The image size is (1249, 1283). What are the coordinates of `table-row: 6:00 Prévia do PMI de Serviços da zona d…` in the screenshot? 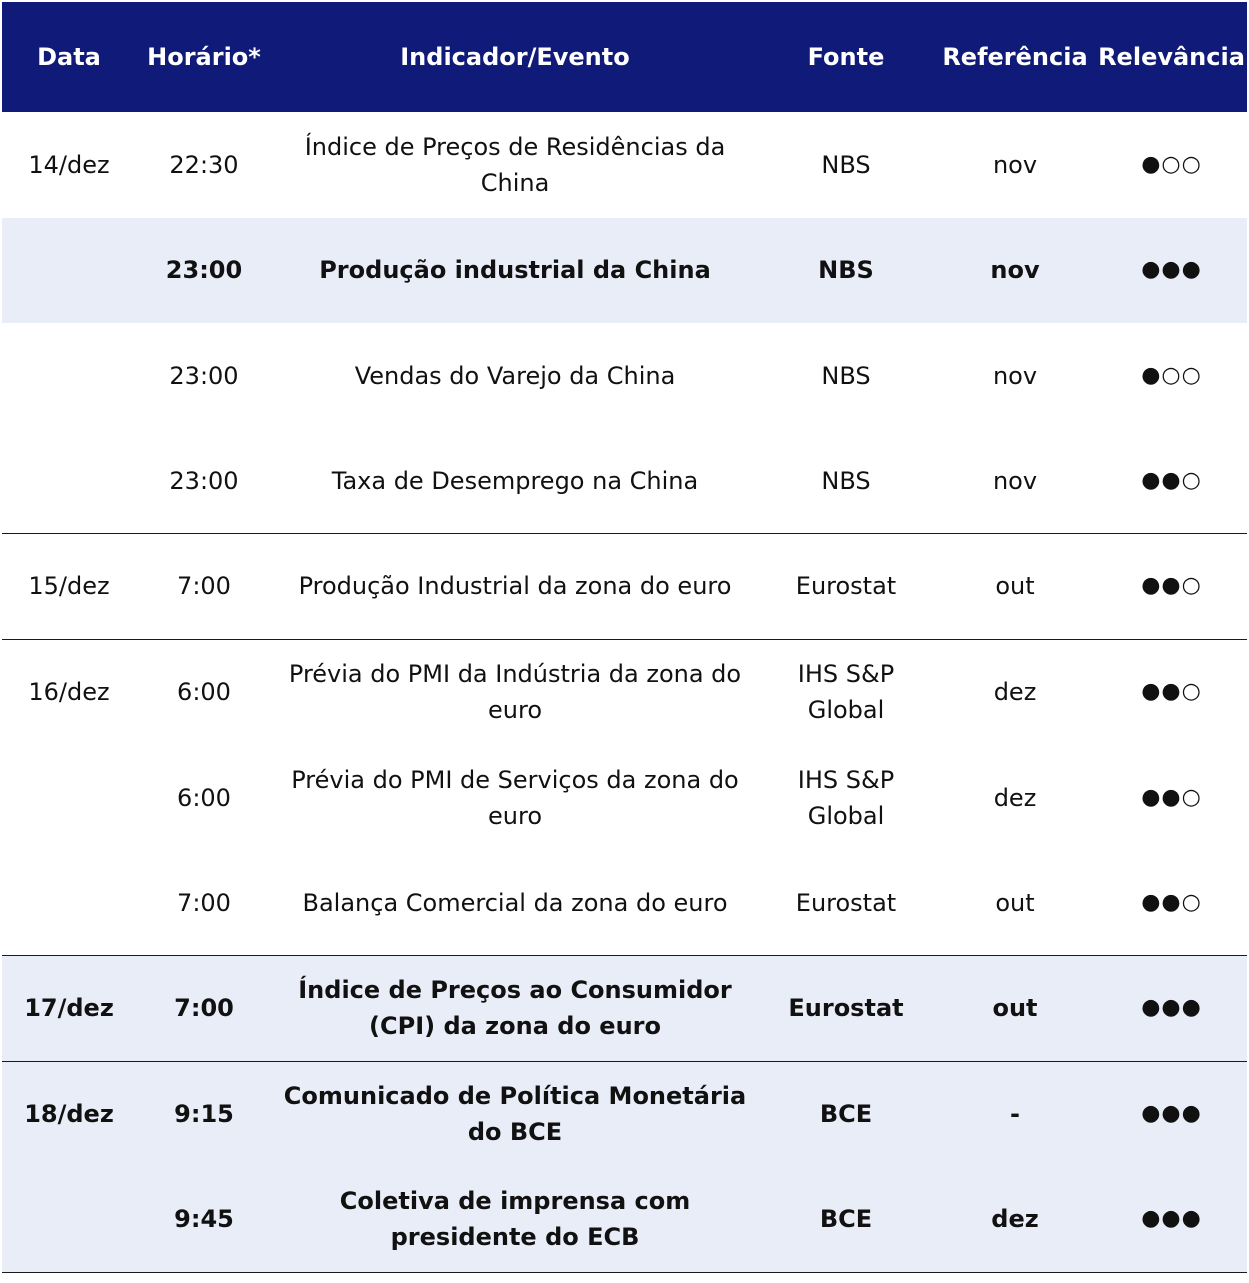 It's located at (624, 798).